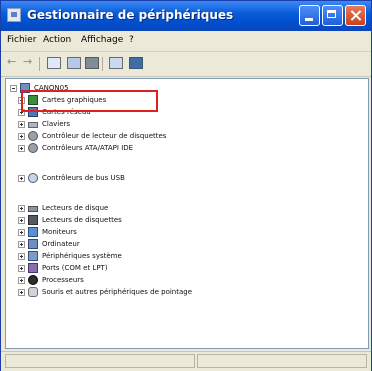 The width and height of the screenshot is (372, 371). I want to click on tree-item-label: Contrôleurs ATA/ATAPI IDE, so click(88, 148).